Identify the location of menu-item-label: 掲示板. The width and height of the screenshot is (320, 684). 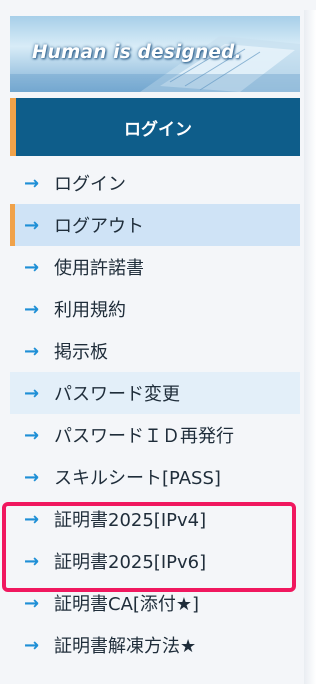
(81, 352).